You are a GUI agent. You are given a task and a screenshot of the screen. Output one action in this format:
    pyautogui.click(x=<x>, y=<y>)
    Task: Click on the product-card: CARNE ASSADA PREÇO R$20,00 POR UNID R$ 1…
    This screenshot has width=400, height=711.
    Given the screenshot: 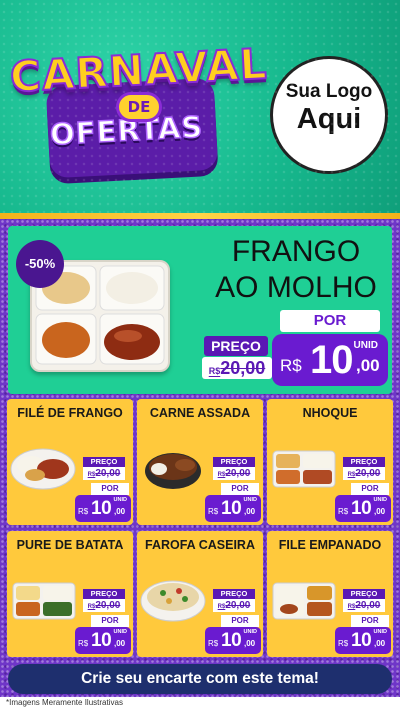 What is the action you would take?
    pyautogui.click(x=200, y=462)
    